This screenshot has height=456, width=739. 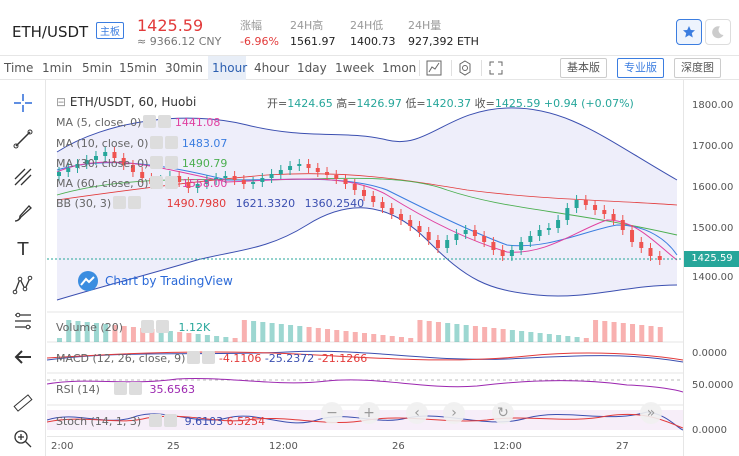 What do you see at coordinates (138, 68) in the screenshot?
I see `interval-15min: 15min` at bounding box center [138, 68].